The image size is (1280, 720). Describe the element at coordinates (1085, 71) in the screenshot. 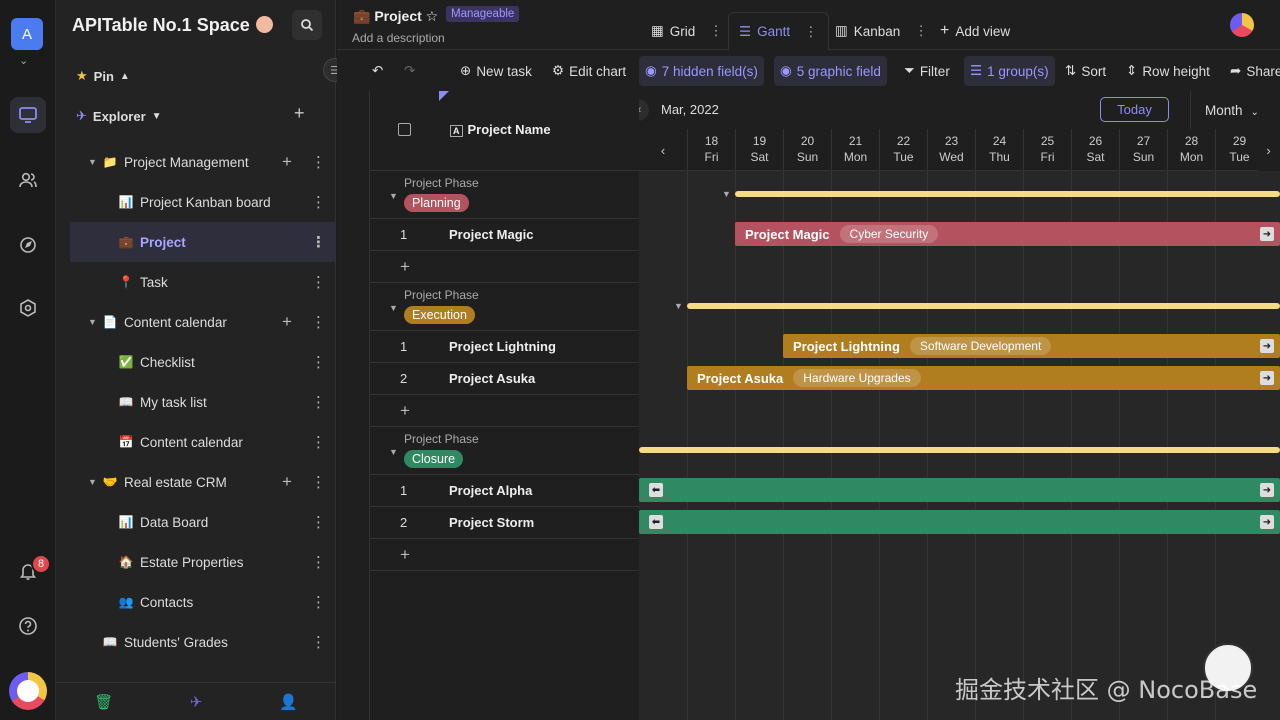

I see `sort-button: ⇅ Sort` at that location.